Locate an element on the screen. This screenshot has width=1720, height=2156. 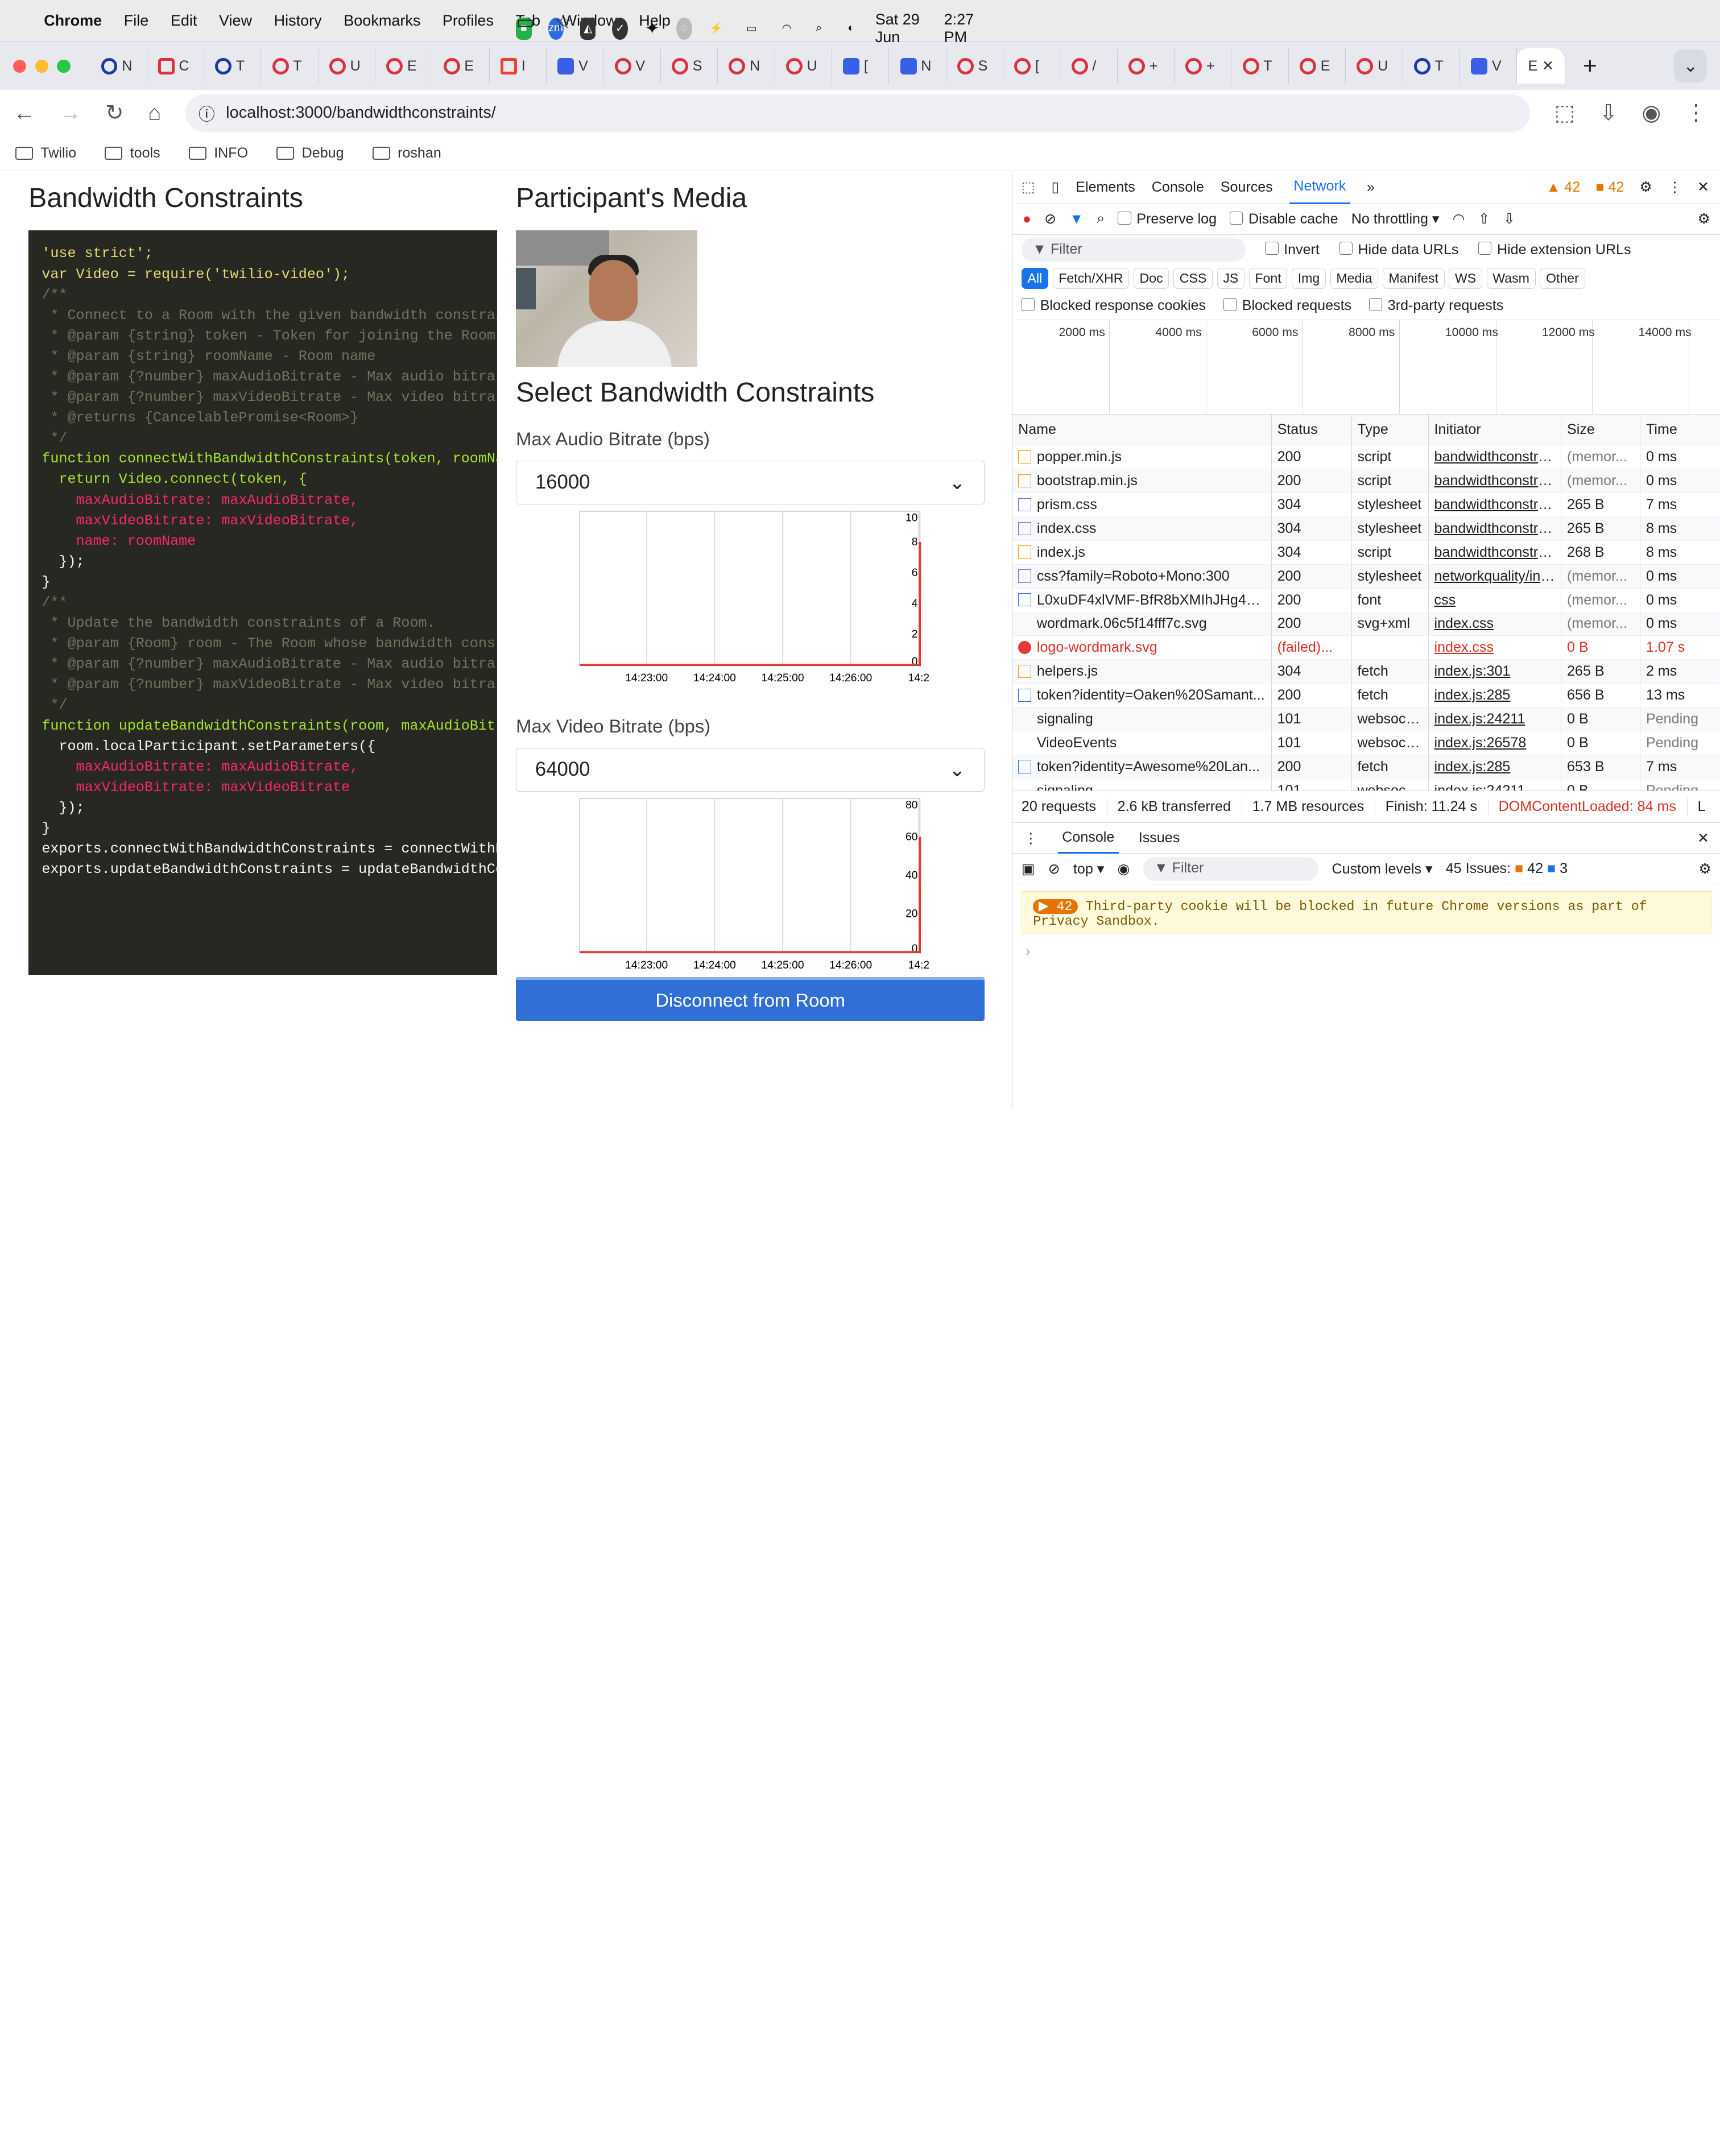
bookmark-info: INFO is located at coordinates (218, 153).